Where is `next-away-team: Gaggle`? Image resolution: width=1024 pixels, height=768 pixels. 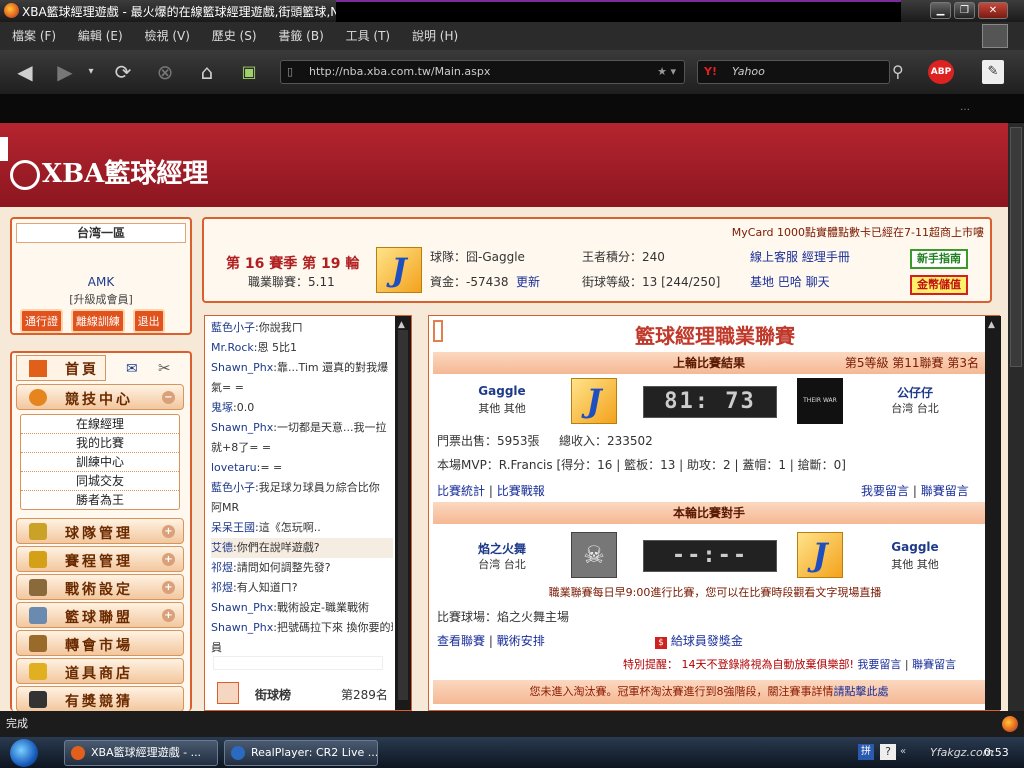
next-away-team: Gaggle is located at coordinates (915, 547).